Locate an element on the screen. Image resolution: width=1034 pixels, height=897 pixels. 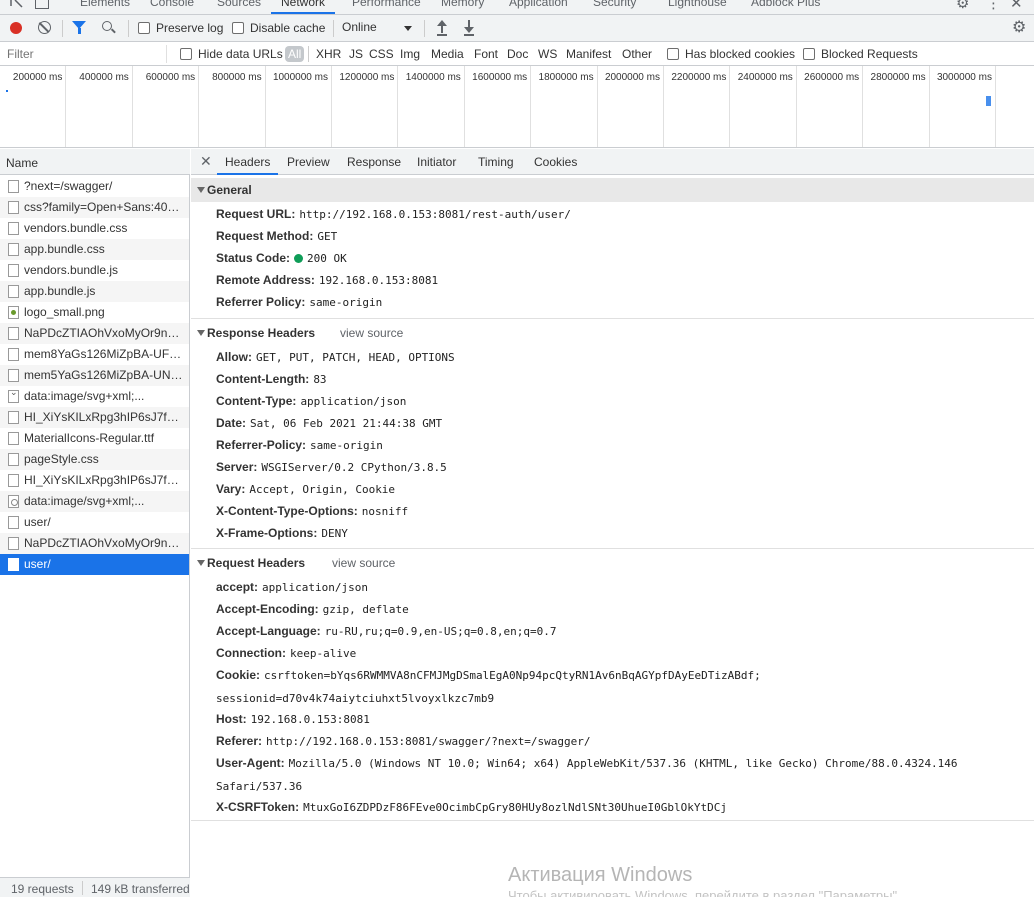
response-headers-section-header: Response Headers view source is located at coordinates (612, 333).